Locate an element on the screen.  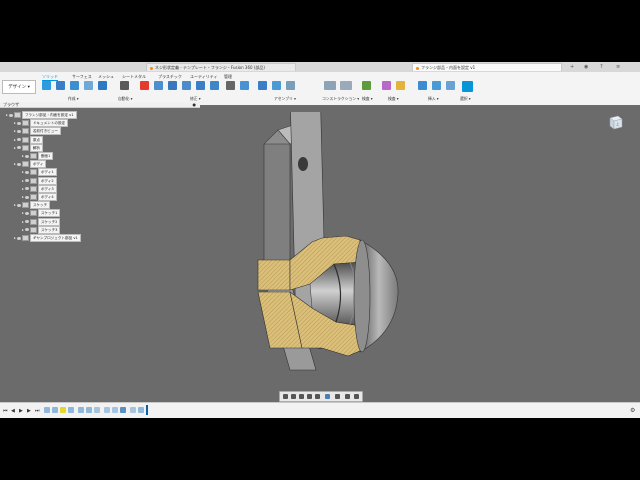
timeline-feature-combine is located at coordinates (115, 410).